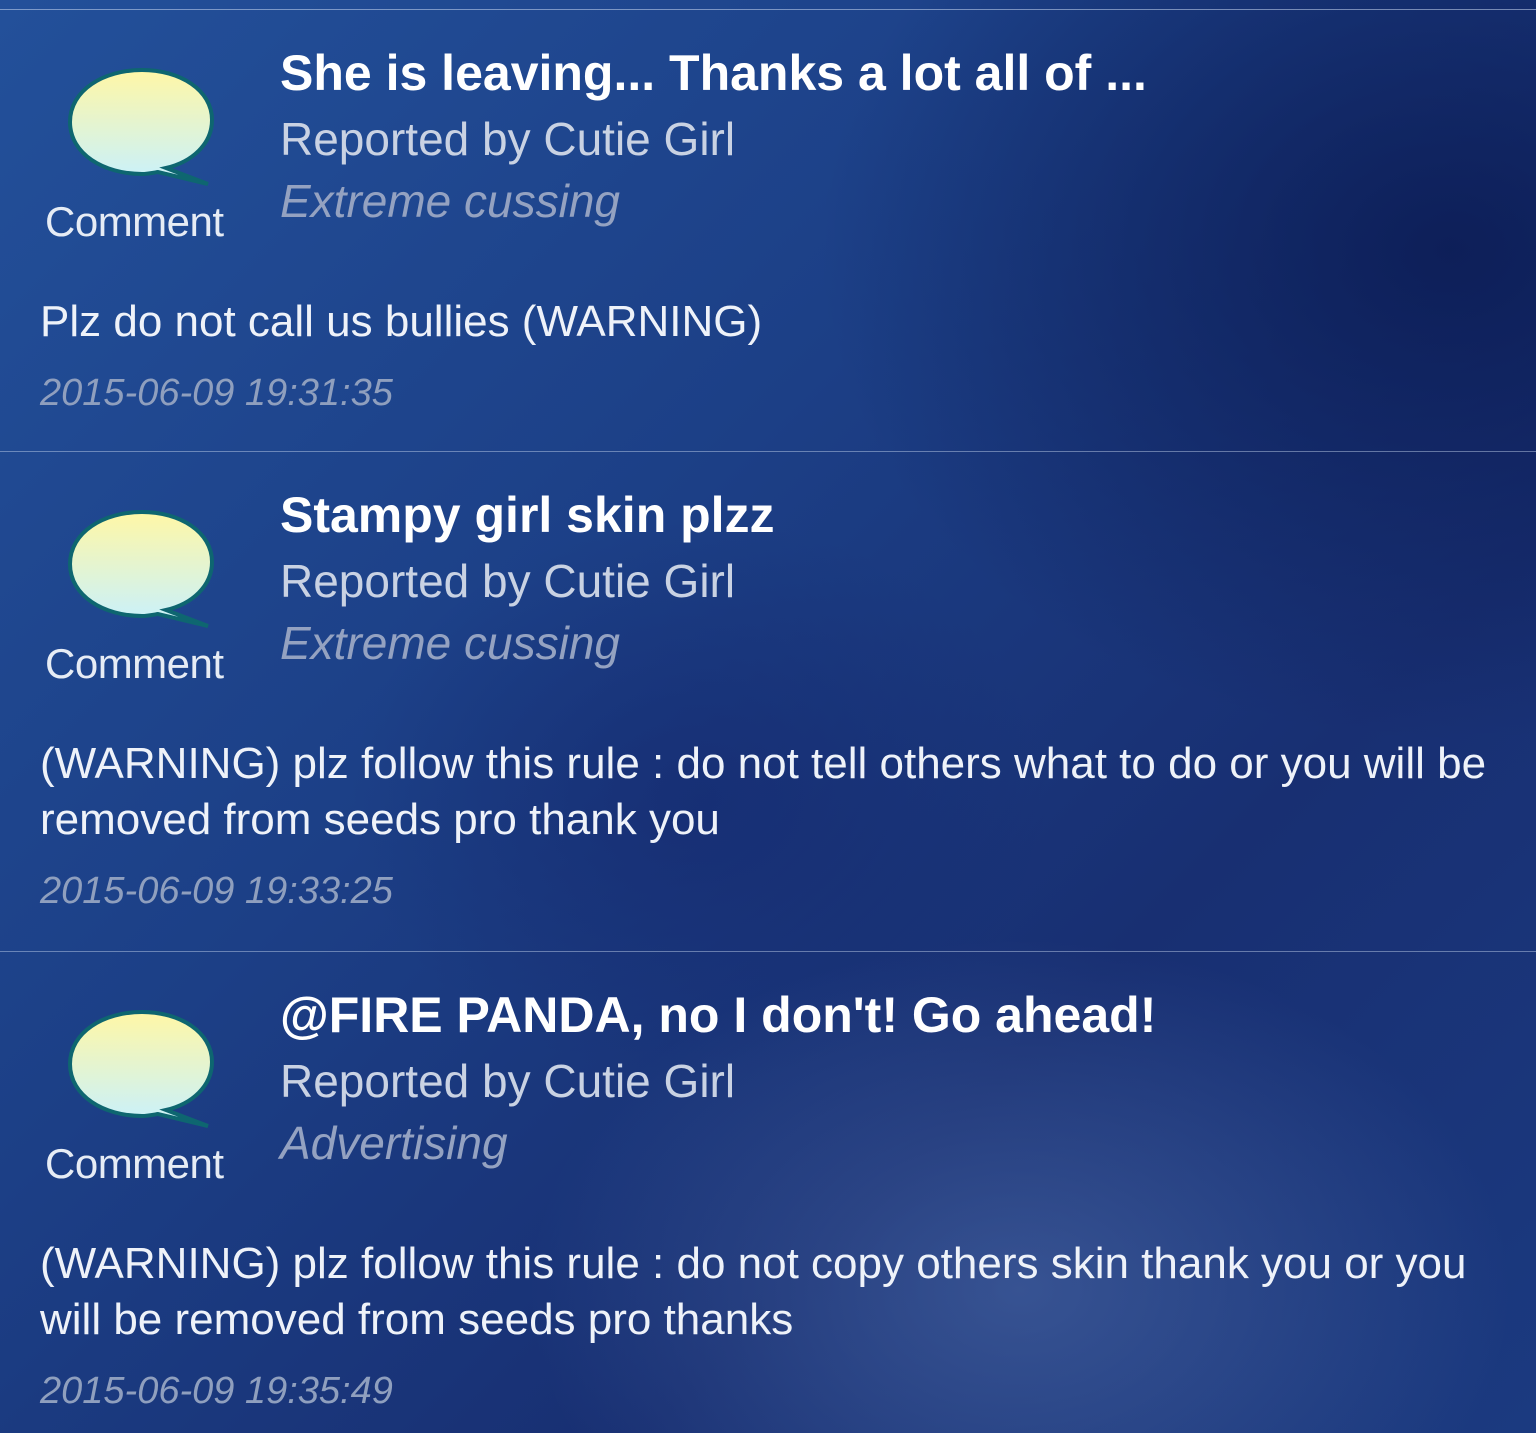  I want to click on report-timestamp: 2015-06-09 19:33:25, so click(216, 891).